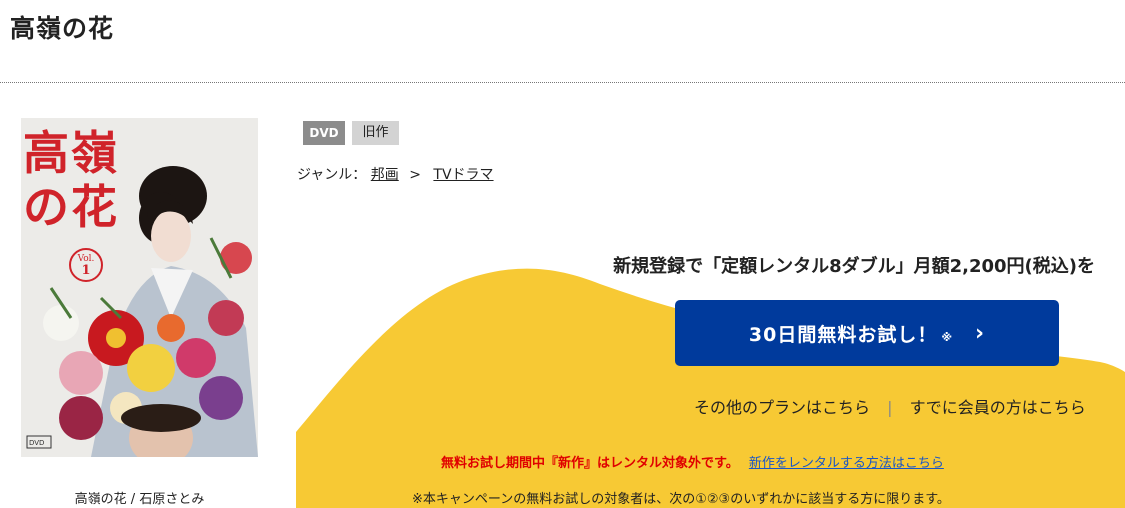  I want to click on jacket-volume-badge: Vol. 1, so click(86, 265).